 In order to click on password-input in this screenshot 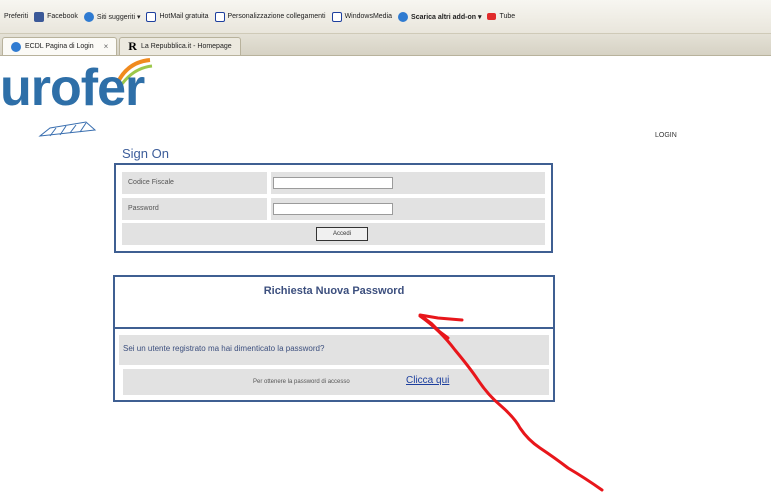, I will do `click(333, 209)`.